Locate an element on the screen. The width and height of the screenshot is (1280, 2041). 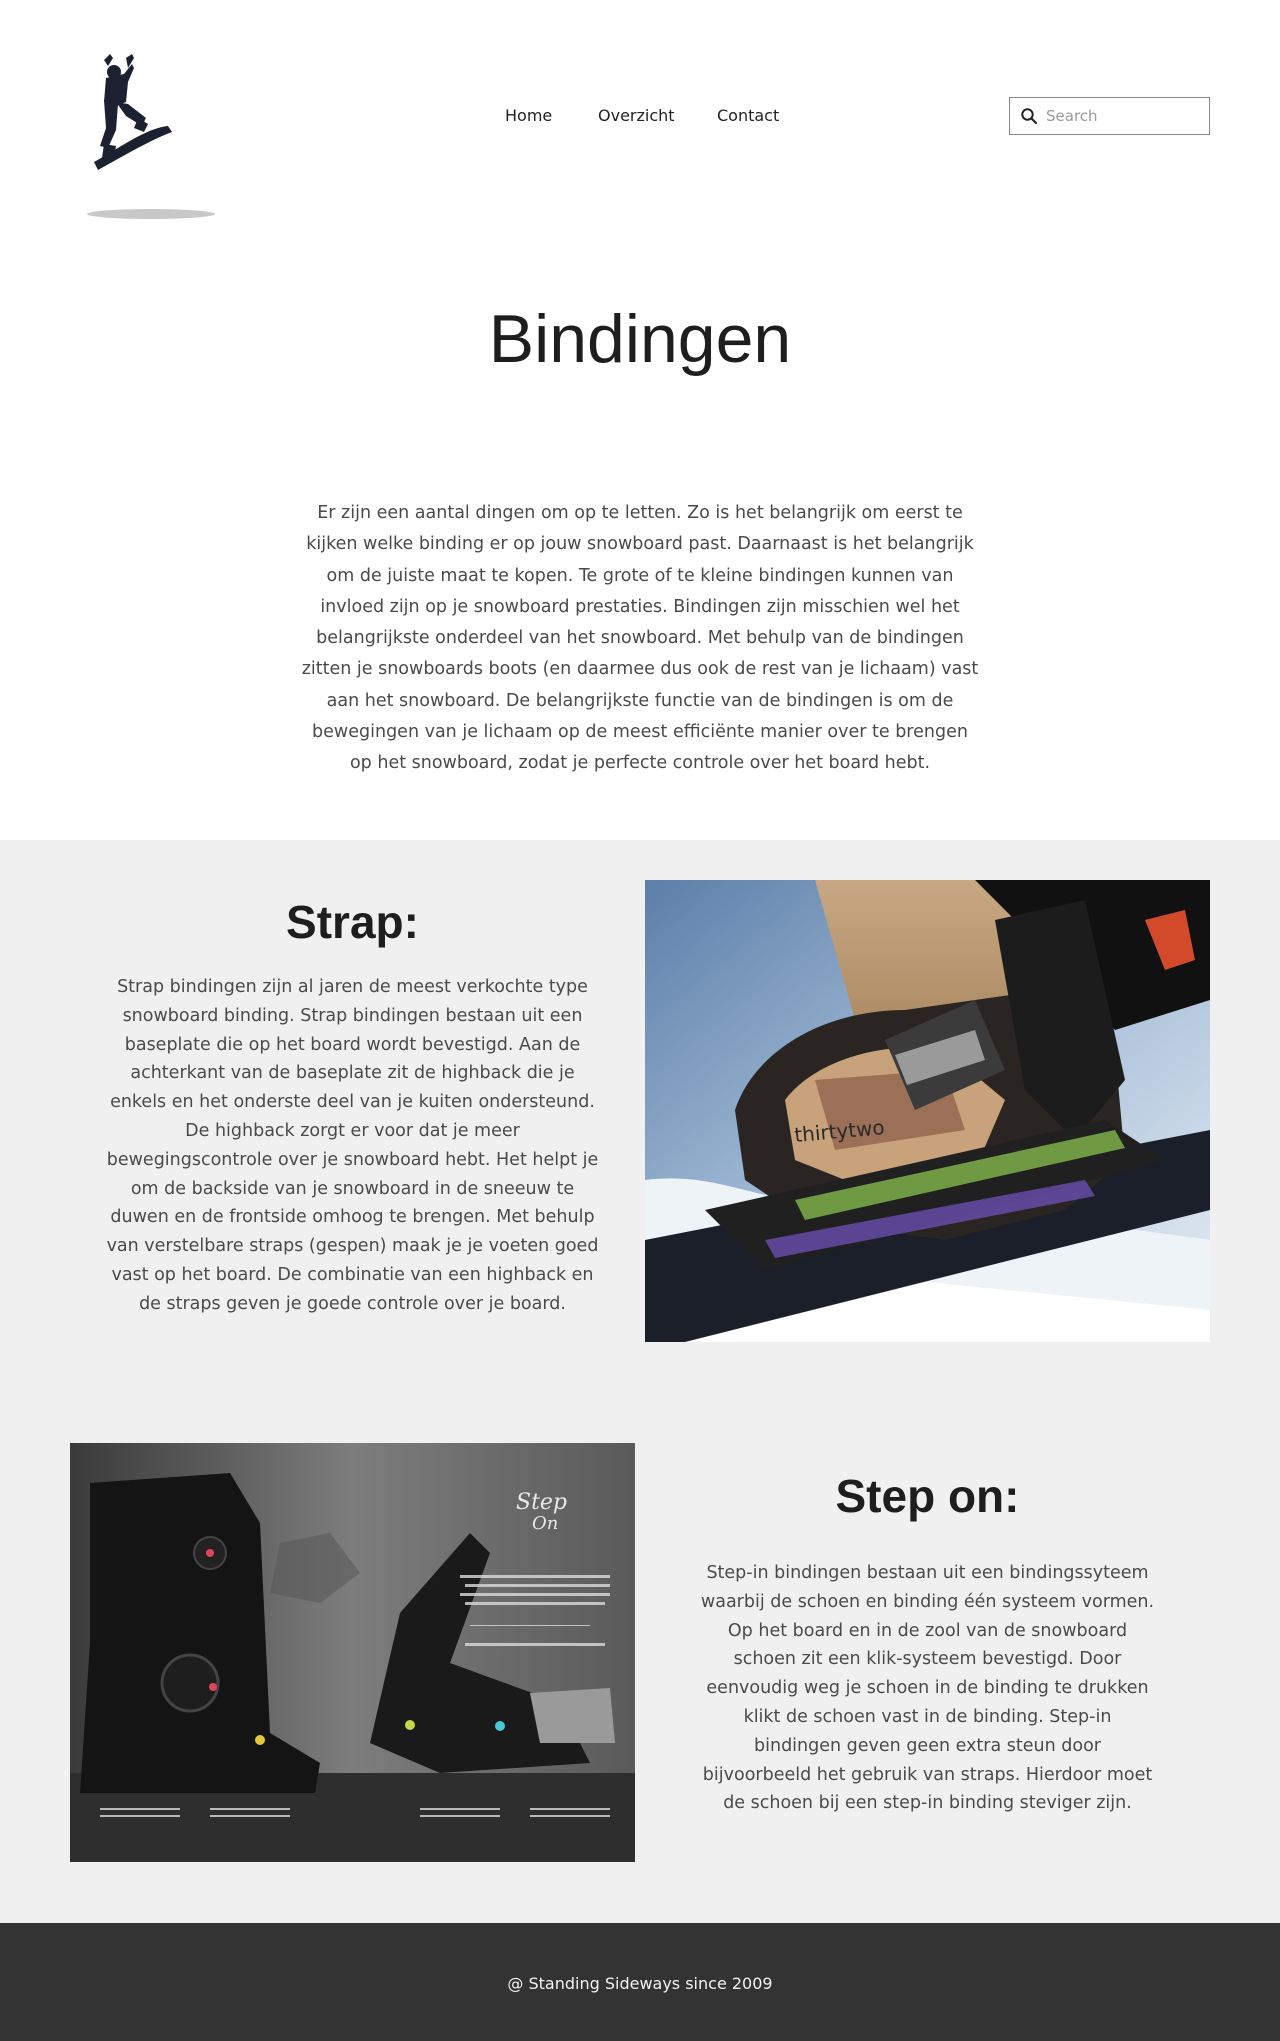
search-box is located at coordinates (1109, 116).